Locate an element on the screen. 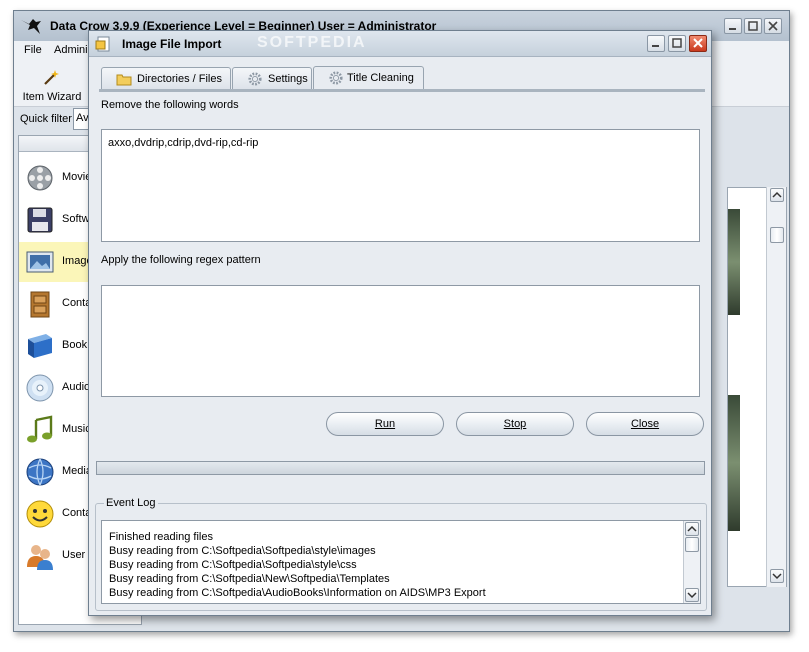 The height and width of the screenshot is (652, 809). run-button: Run is located at coordinates (385, 424).